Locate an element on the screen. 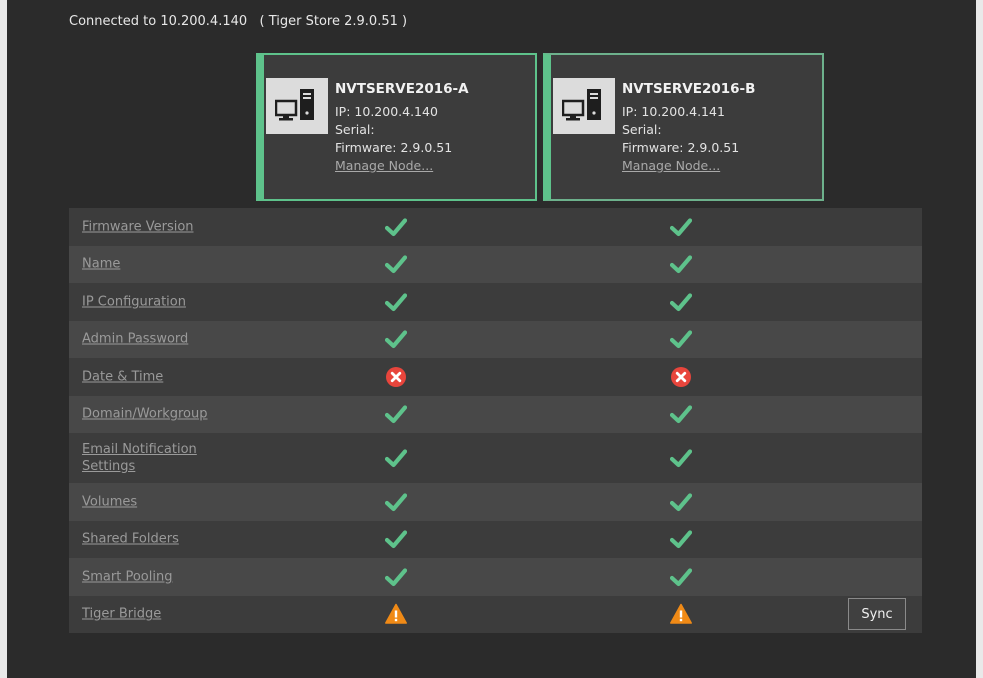 The width and height of the screenshot is (983, 678). row-label-link: Email Notification Settings is located at coordinates (162, 458).